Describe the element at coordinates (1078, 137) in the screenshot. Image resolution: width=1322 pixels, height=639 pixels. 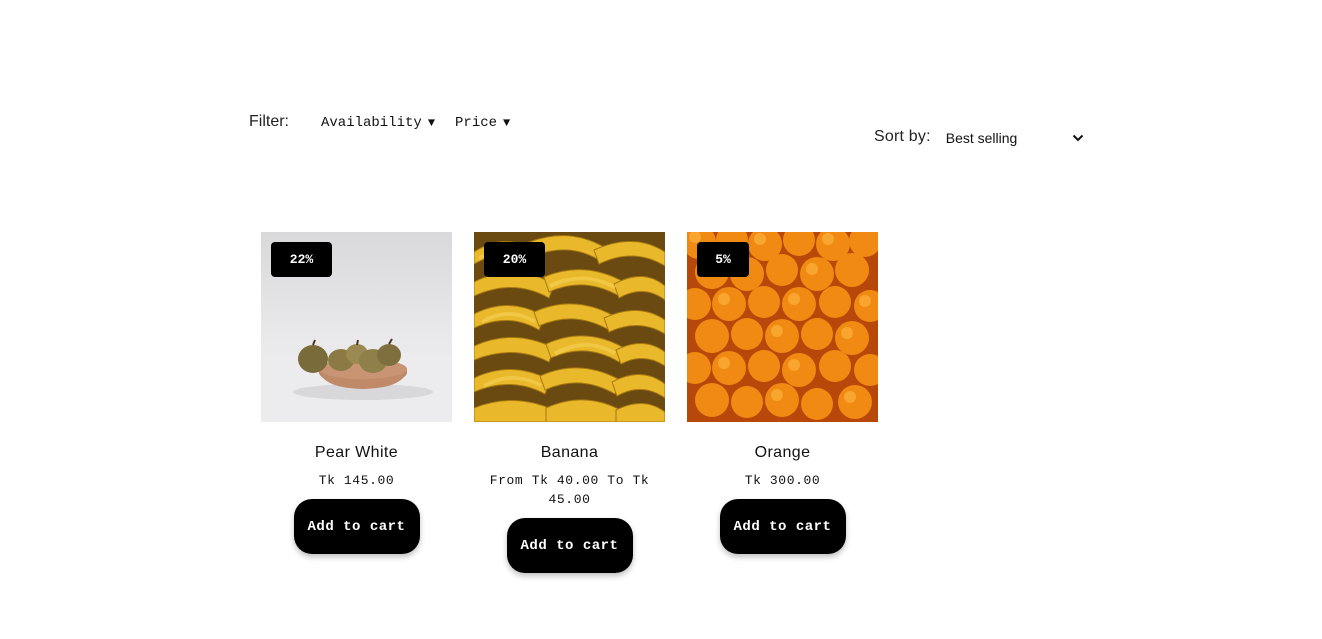
I see `chevron-down-icon` at that location.